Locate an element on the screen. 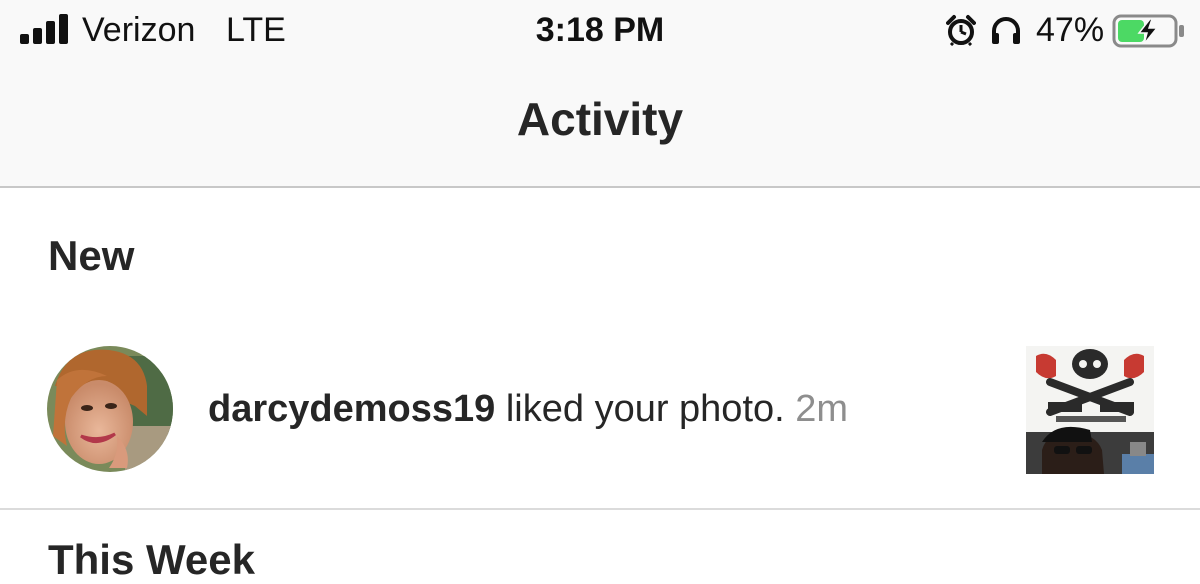  activity-text: darcydemoss19 liked your photo. 2m is located at coordinates (528, 409).